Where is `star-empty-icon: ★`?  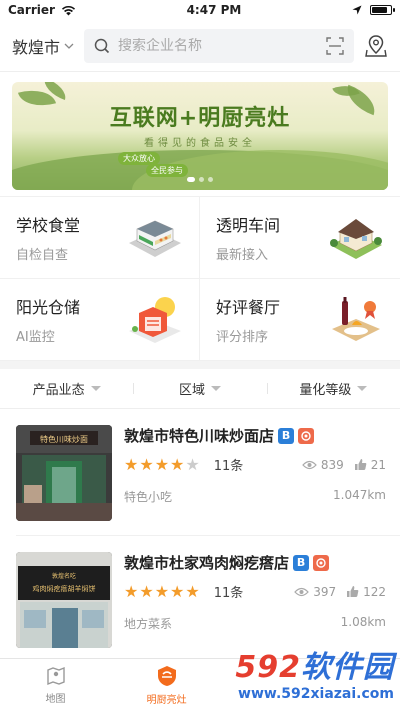 star-empty-icon: ★ is located at coordinates (192, 464).